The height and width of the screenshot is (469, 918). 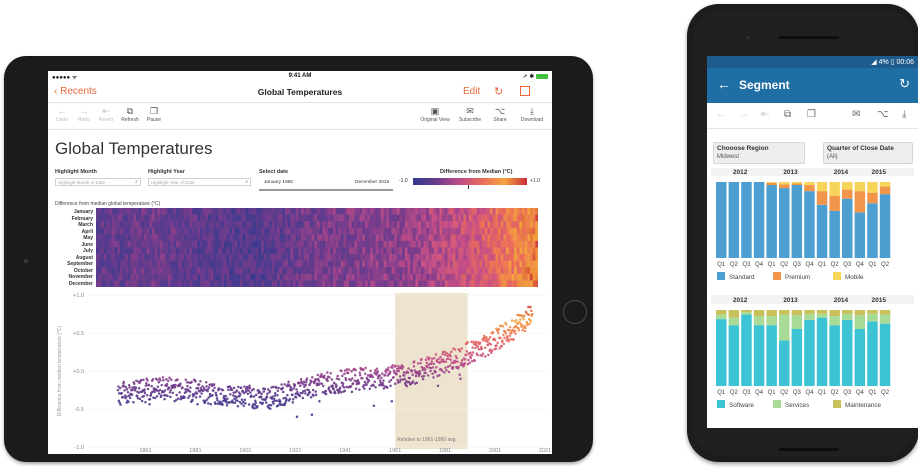 I want to click on redo-icon: →, so click(x=744, y=114).